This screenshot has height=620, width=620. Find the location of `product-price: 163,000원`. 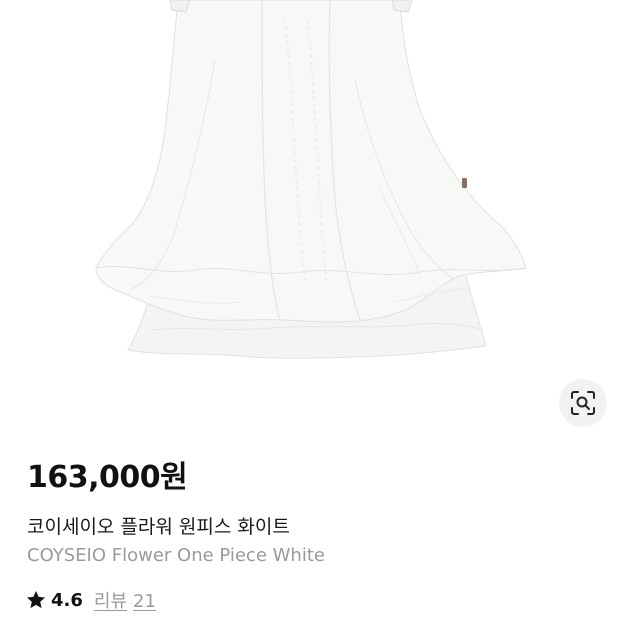

product-price: 163,000원 is located at coordinates (107, 477).